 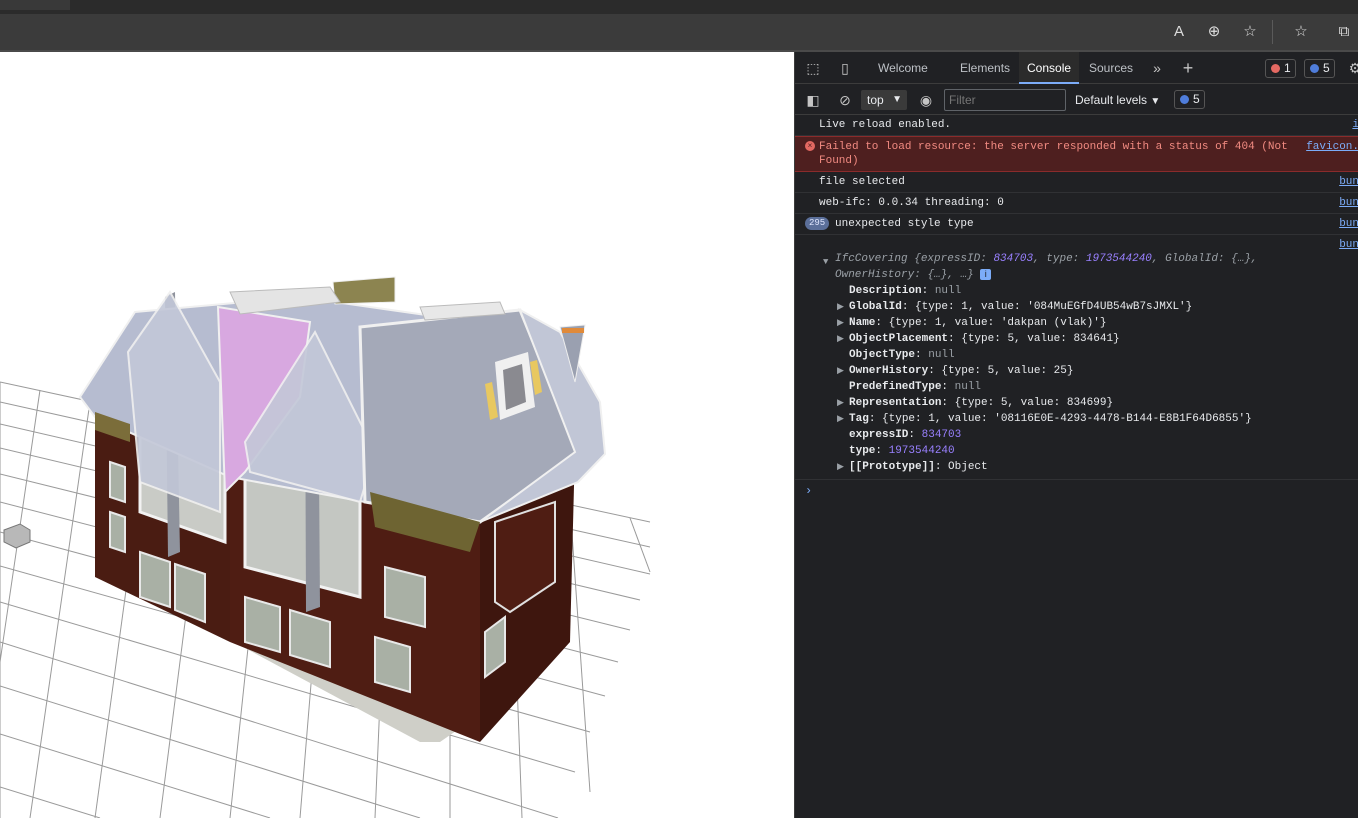 What do you see at coordinates (985, 68) in the screenshot?
I see `tab-elements: Elements` at bounding box center [985, 68].